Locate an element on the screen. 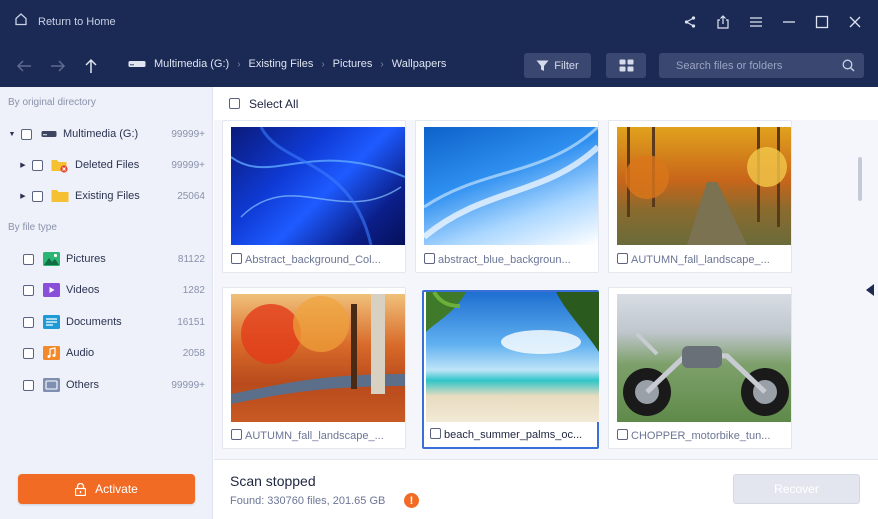 The width and height of the screenshot is (878, 519). arrow-left-icon is located at coordinates (23, 66).